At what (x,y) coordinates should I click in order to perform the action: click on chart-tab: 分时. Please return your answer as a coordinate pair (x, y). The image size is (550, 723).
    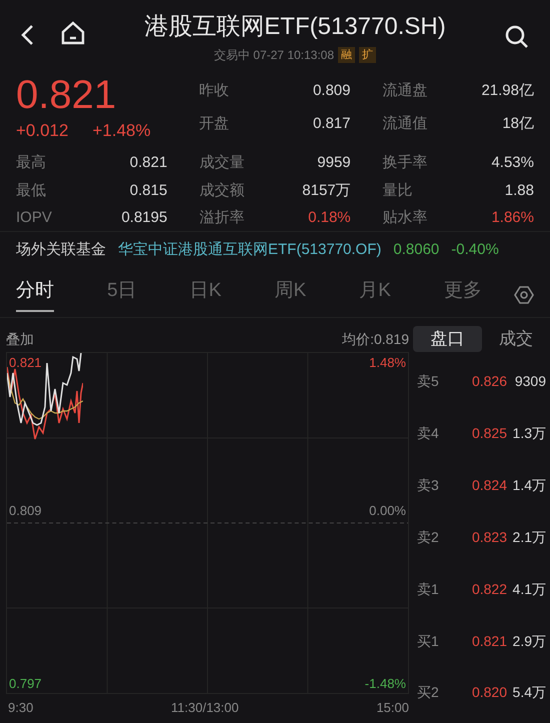
    Looking at the image, I should click on (35, 294).